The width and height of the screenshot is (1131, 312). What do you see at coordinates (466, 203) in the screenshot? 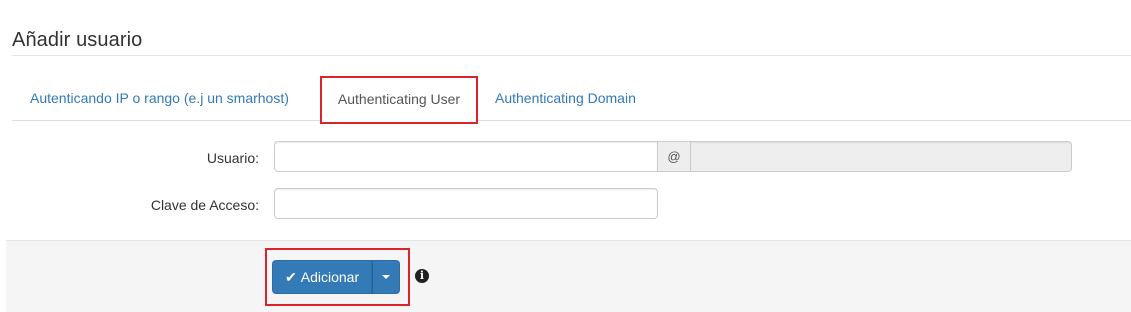
I see `password-input` at bounding box center [466, 203].